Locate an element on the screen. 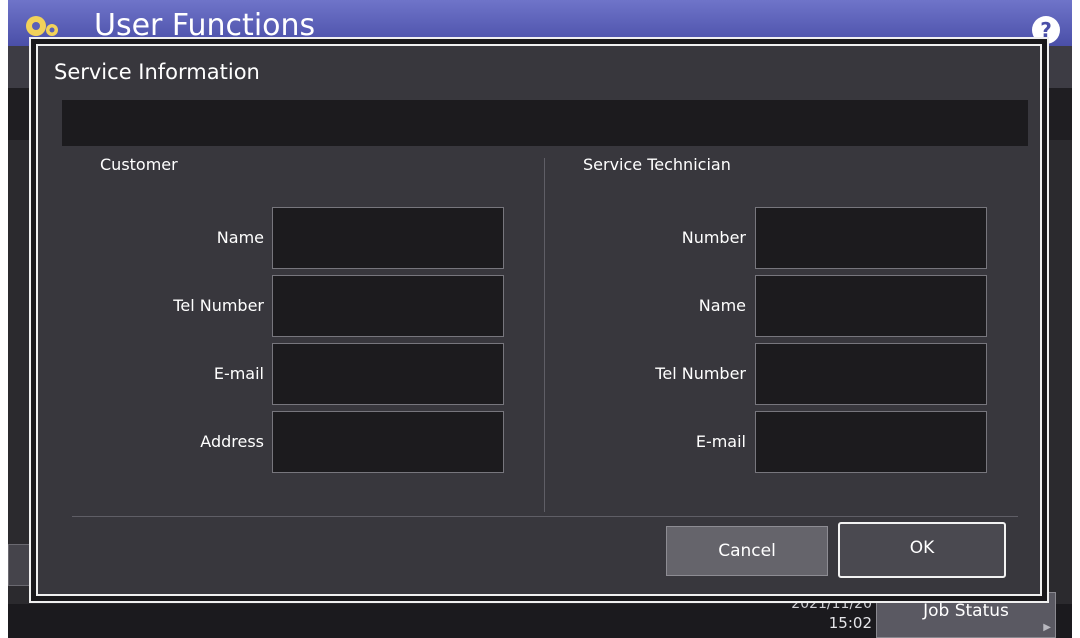 This screenshot has width=1080, height=638. customer-name-field is located at coordinates (388, 238).